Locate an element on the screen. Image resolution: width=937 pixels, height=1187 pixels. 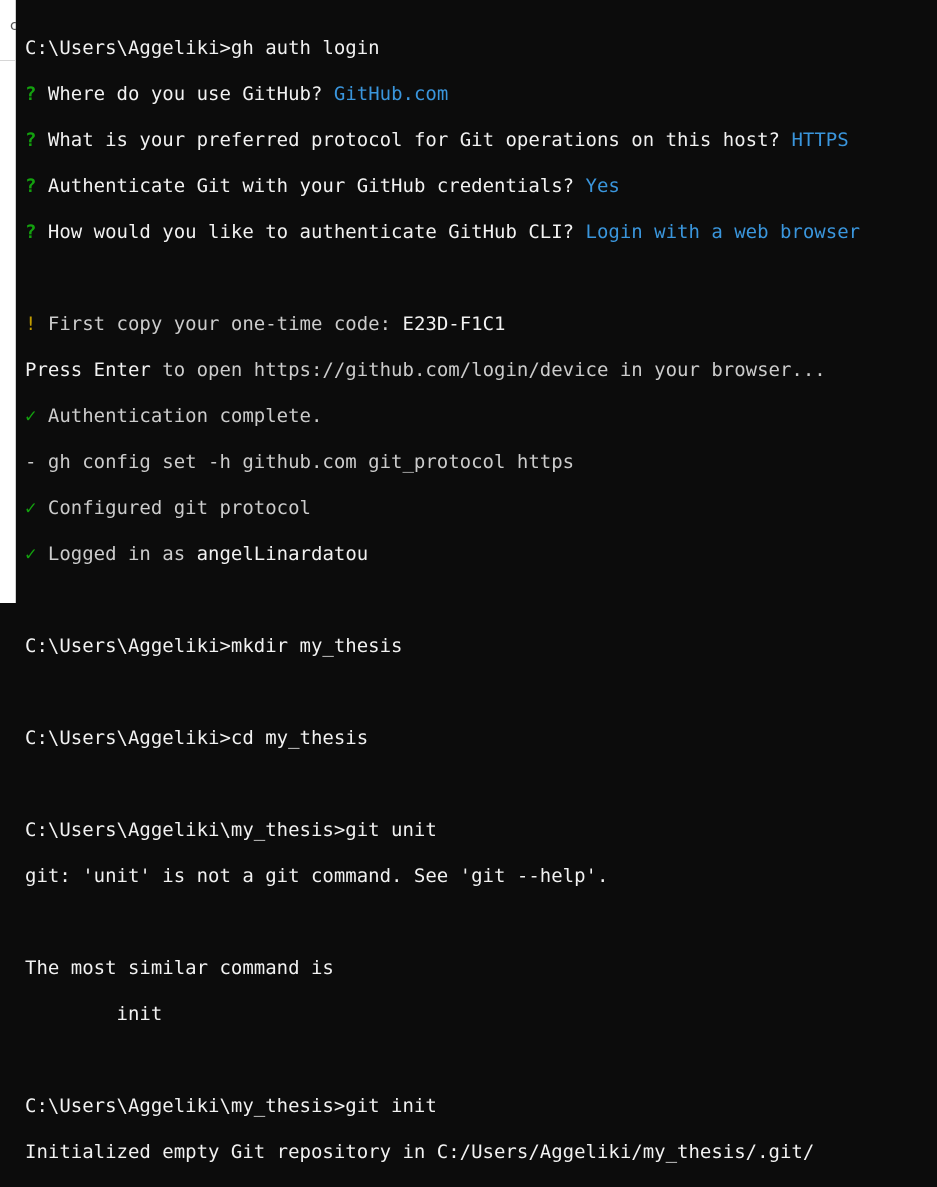
answer-text: Yes is located at coordinates (602, 186).